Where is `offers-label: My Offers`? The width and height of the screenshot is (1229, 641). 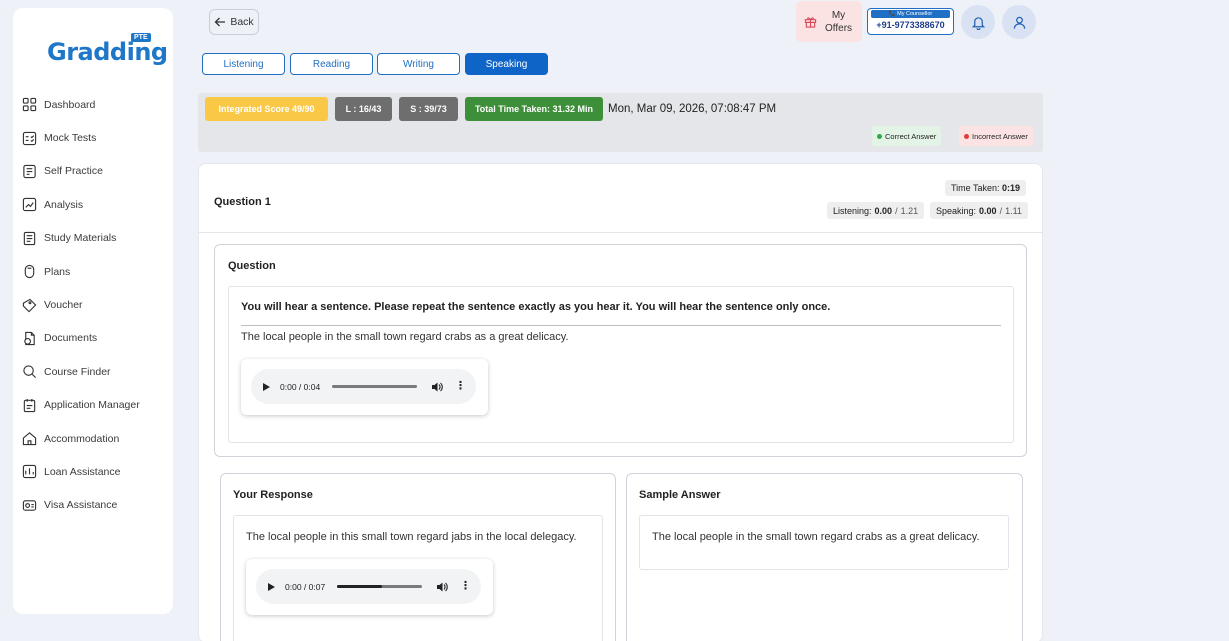
offers-label: My Offers is located at coordinates (838, 22).